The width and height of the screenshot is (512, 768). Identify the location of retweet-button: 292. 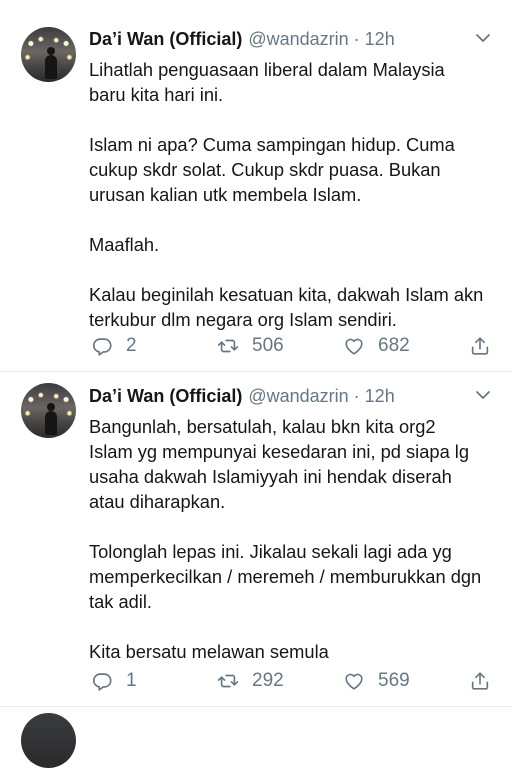
(250, 681).